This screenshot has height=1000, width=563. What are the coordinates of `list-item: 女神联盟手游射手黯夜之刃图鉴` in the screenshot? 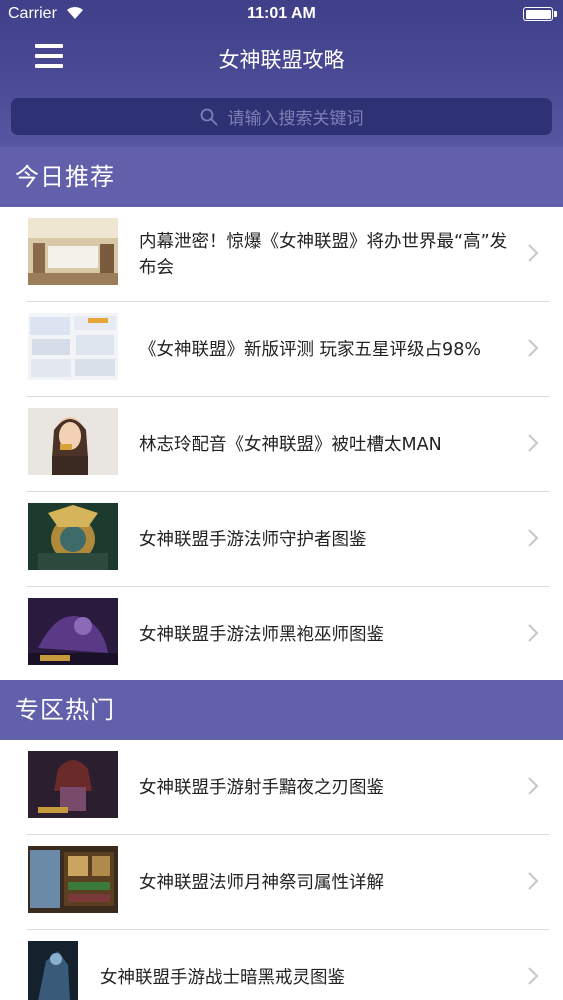 It's located at (281, 787).